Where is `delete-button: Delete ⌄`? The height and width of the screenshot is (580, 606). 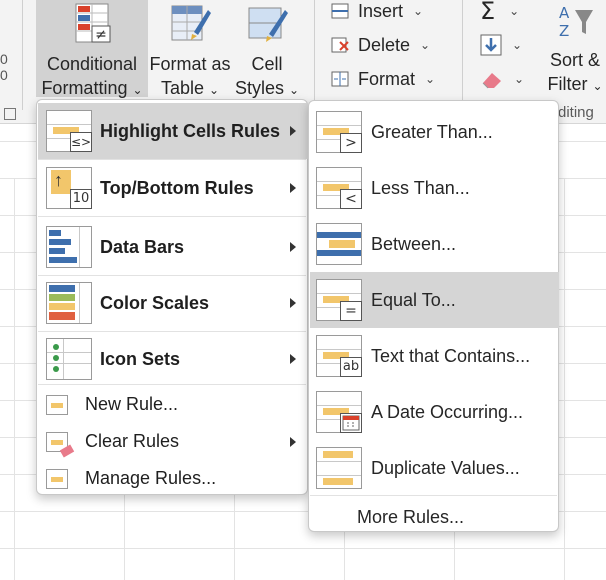
delete-button: Delete ⌄ is located at coordinates (380, 45).